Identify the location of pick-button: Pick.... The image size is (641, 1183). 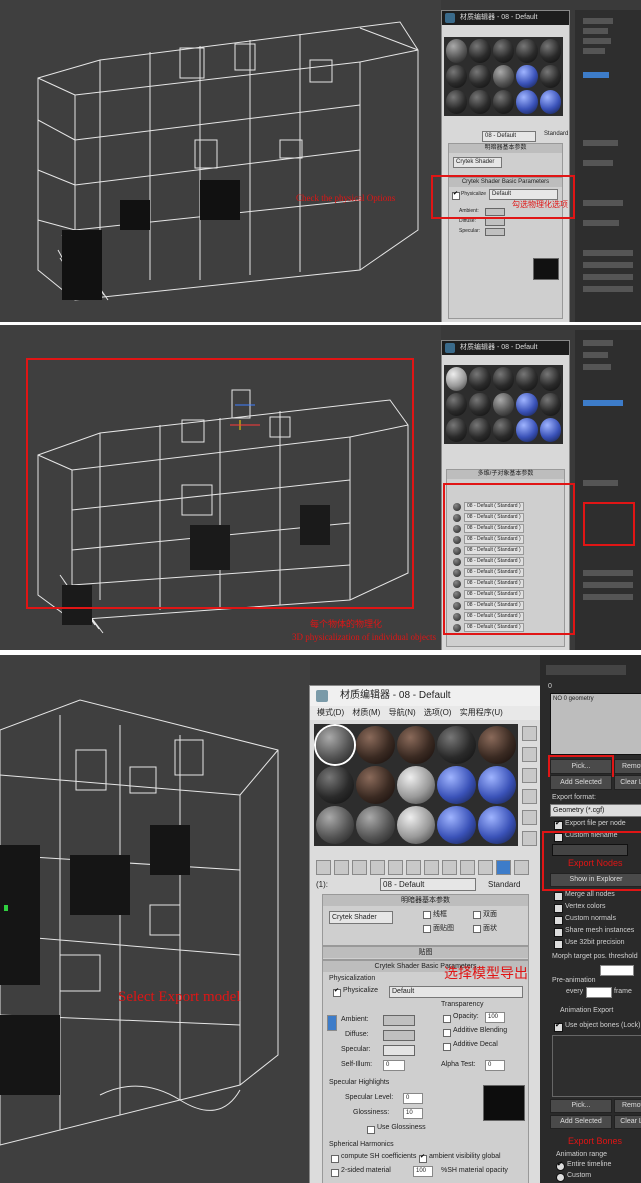
(581, 766).